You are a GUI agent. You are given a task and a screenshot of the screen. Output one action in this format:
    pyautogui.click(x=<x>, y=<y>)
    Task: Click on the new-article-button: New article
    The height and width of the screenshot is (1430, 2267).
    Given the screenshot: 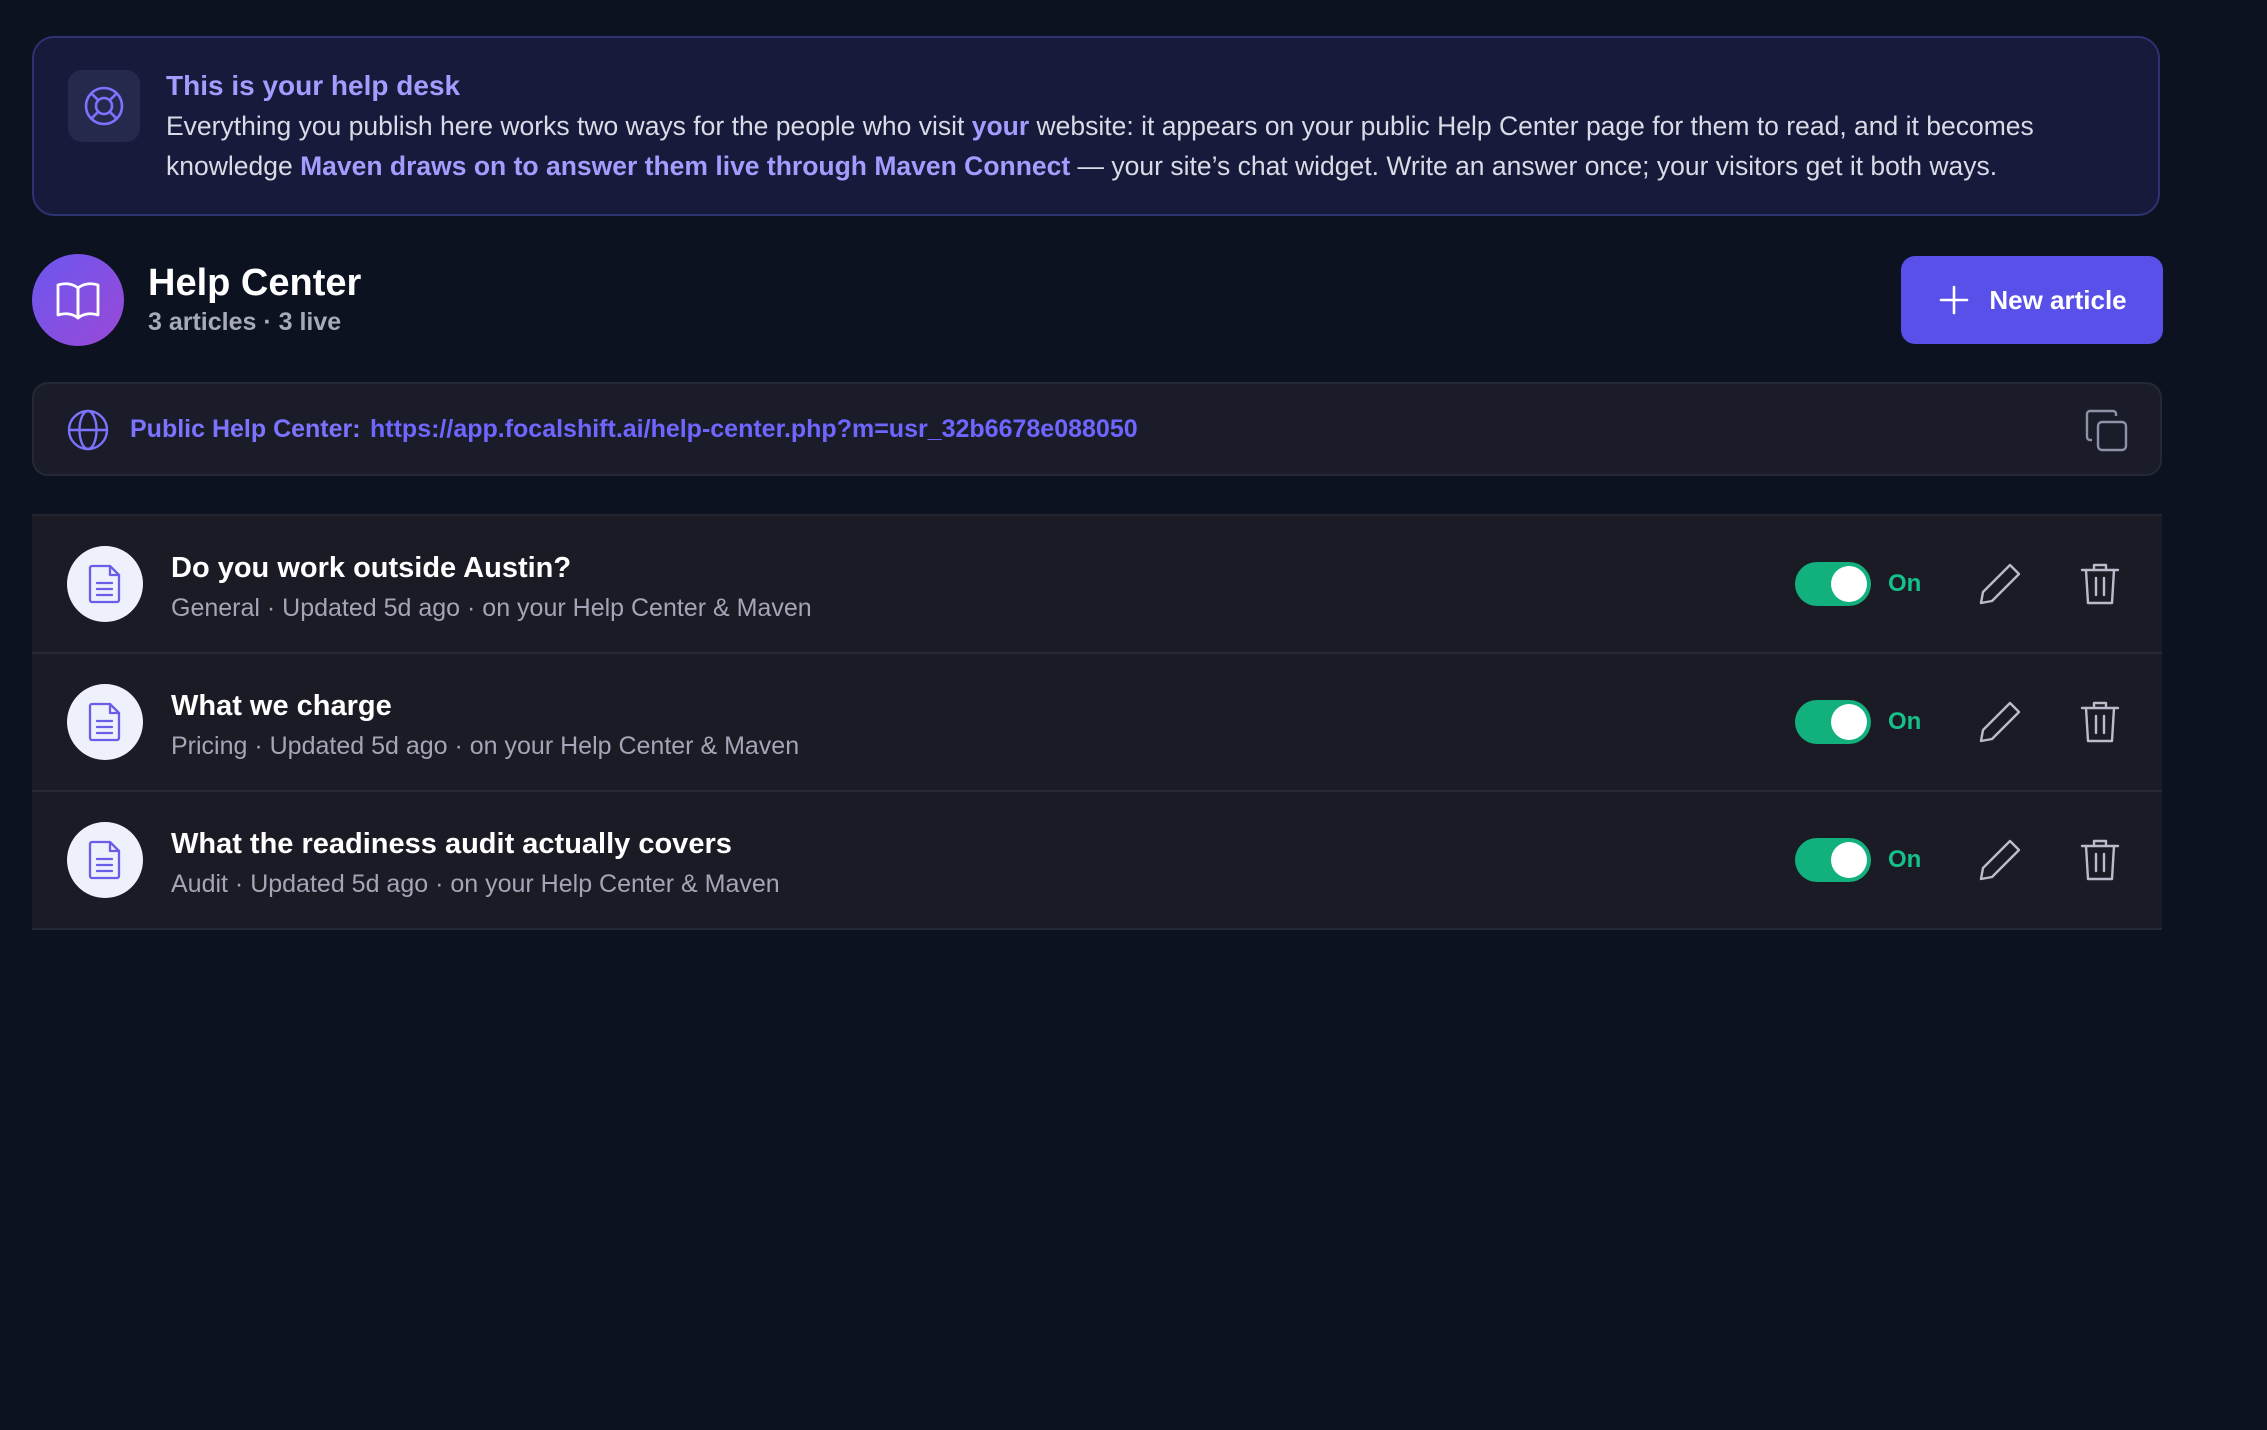 What is the action you would take?
    pyautogui.click(x=2032, y=300)
    